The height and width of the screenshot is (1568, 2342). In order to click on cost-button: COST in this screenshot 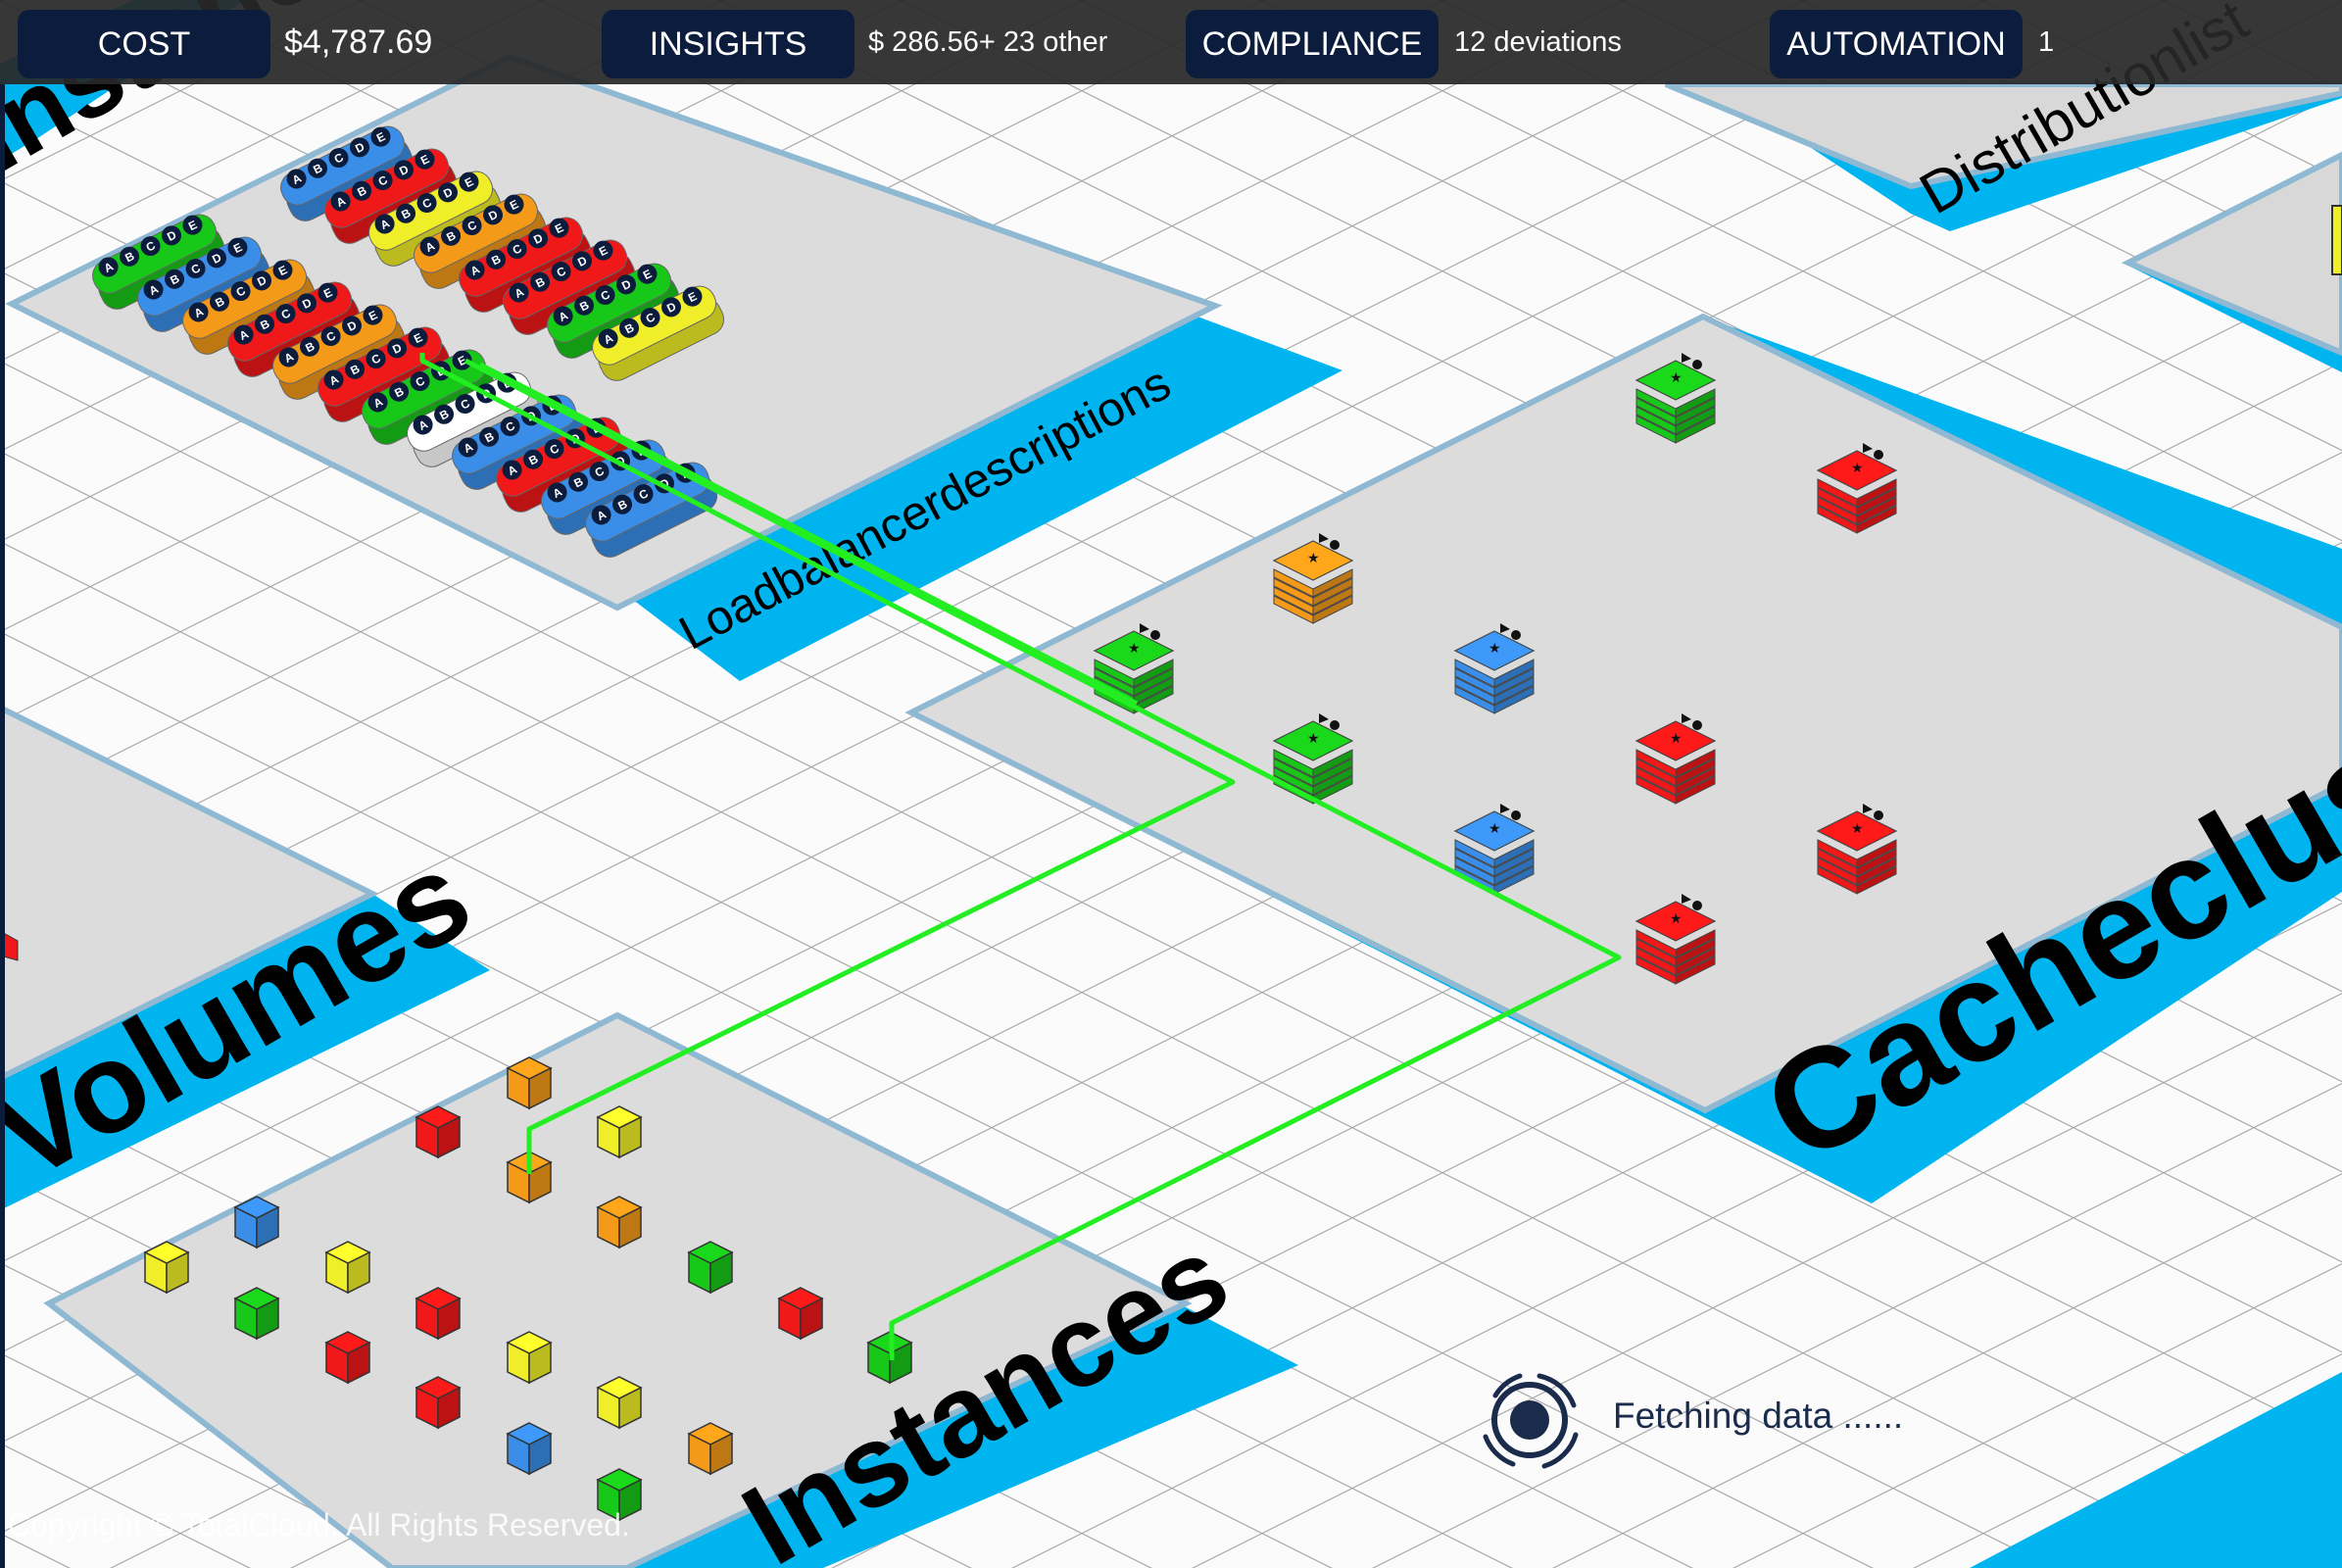, I will do `click(144, 44)`.